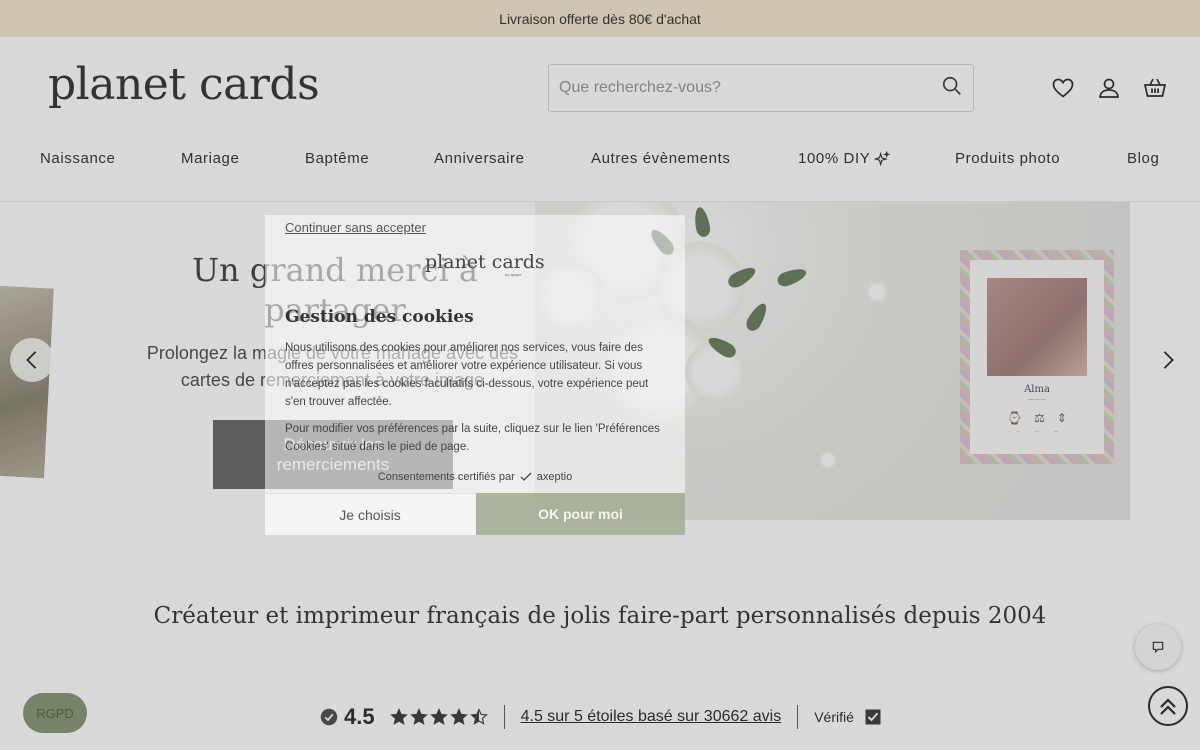 The width and height of the screenshot is (1200, 750). I want to click on modal-title: Gestion des cookies, so click(379, 317).